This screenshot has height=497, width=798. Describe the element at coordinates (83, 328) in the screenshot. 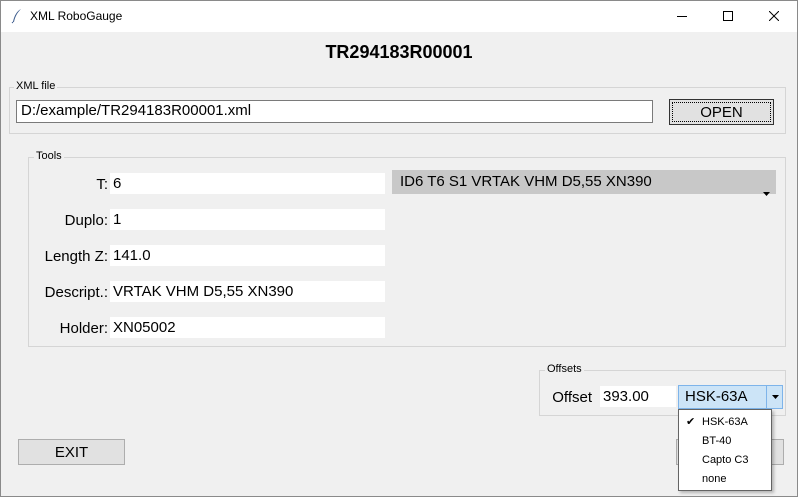

I see `holder-label: Holder:` at that location.